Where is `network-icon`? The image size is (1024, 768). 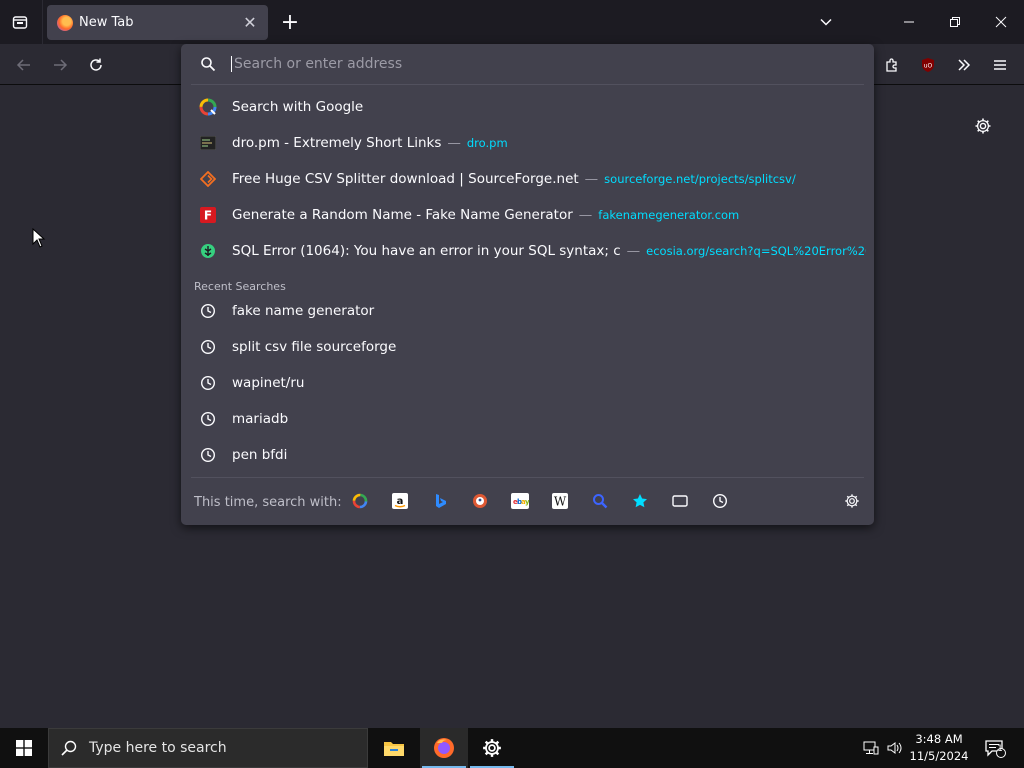
network-icon is located at coordinates (871, 748).